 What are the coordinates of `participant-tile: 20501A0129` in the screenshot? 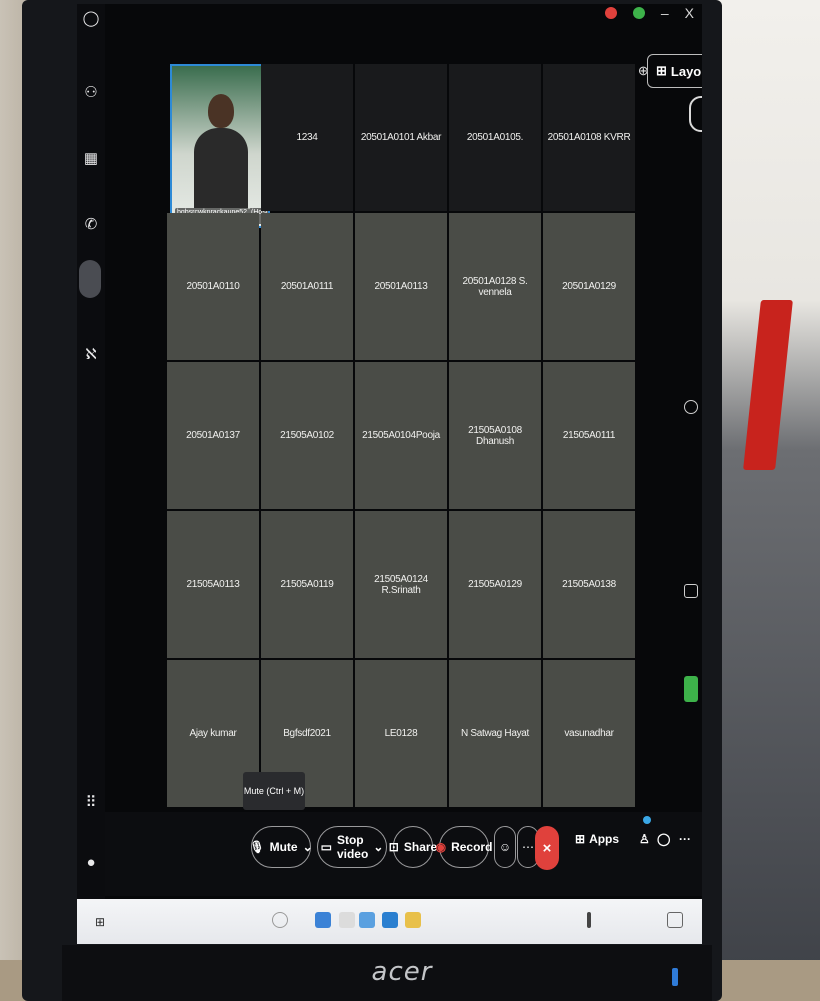 It's located at (589, 286).